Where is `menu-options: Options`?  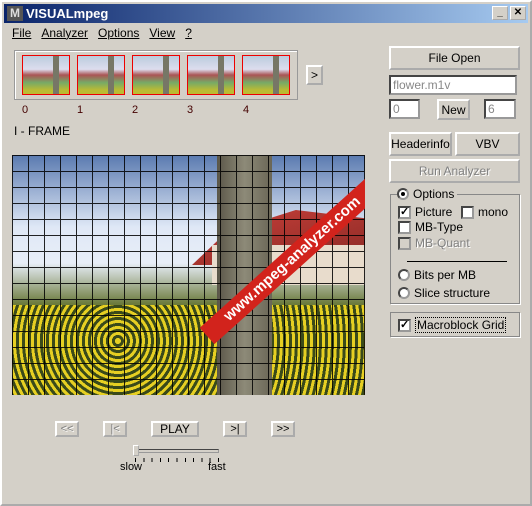
menu-options: Options is located at coordinates (118, 33).